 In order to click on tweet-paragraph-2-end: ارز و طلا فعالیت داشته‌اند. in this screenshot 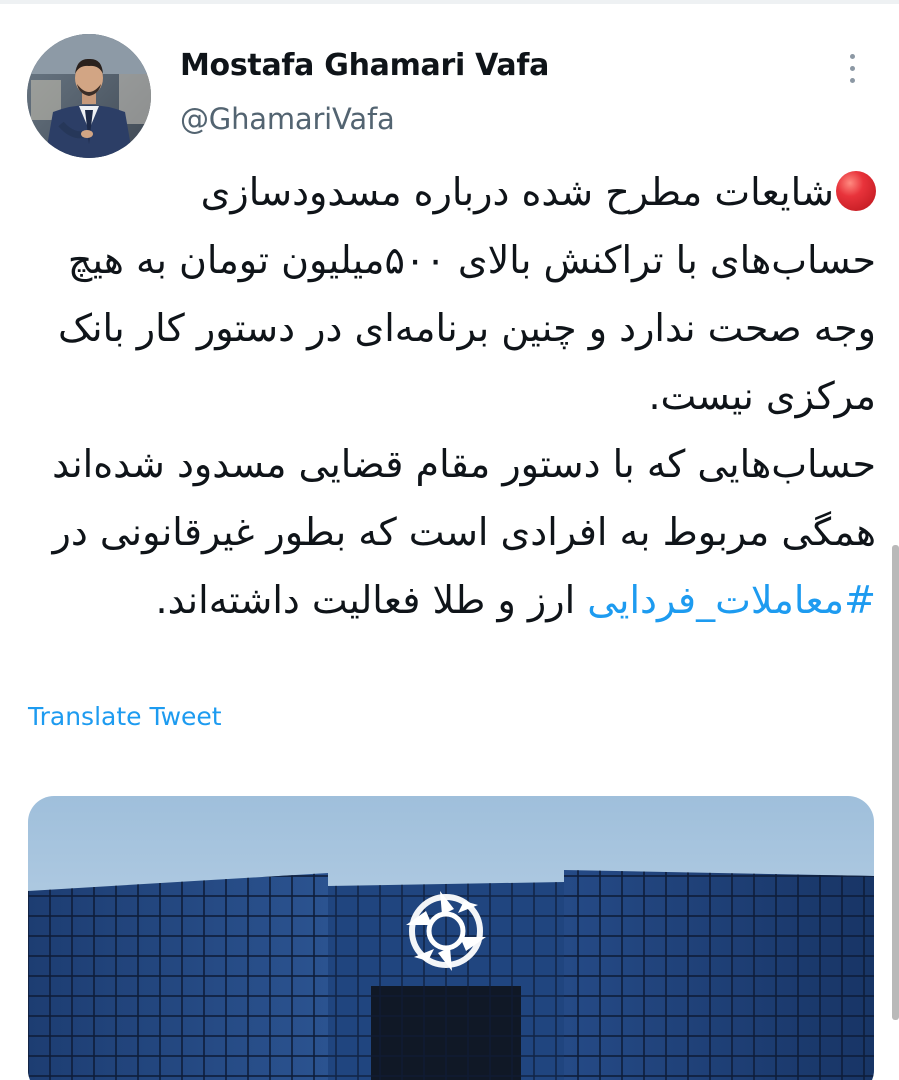, I will do `click(371, 600)`.